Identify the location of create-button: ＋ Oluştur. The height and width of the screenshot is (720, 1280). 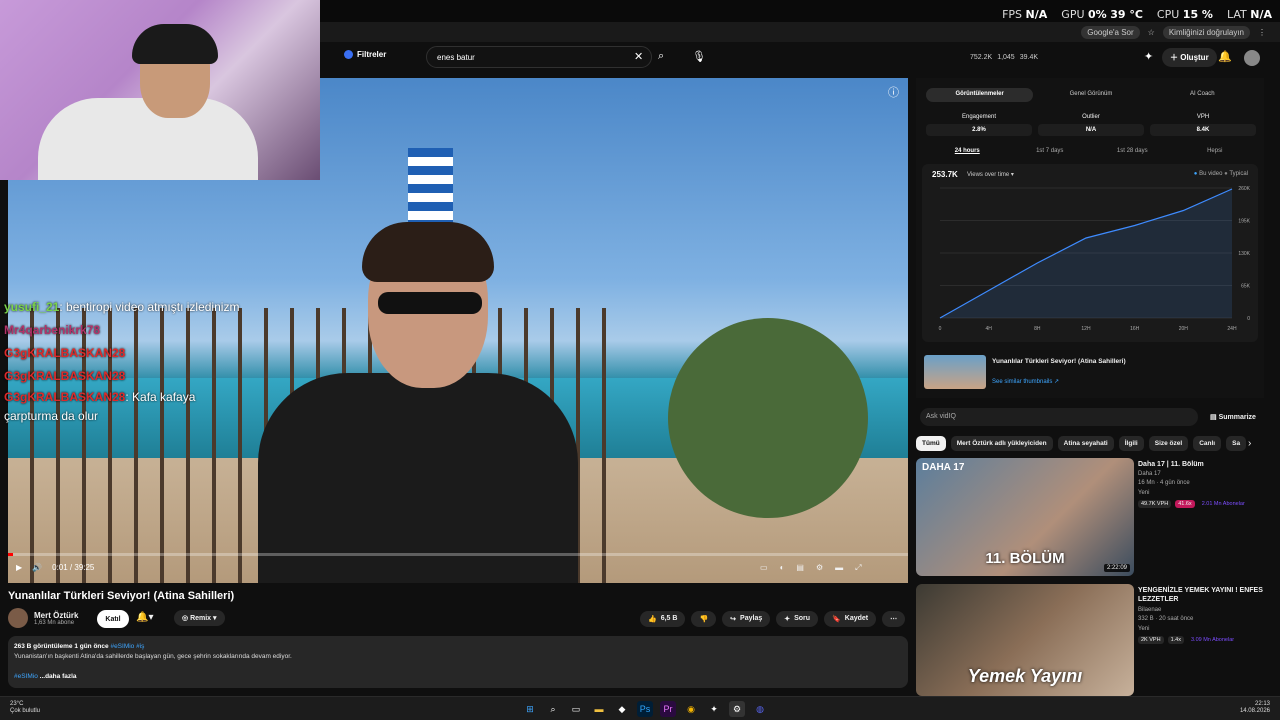
(1189, 57).